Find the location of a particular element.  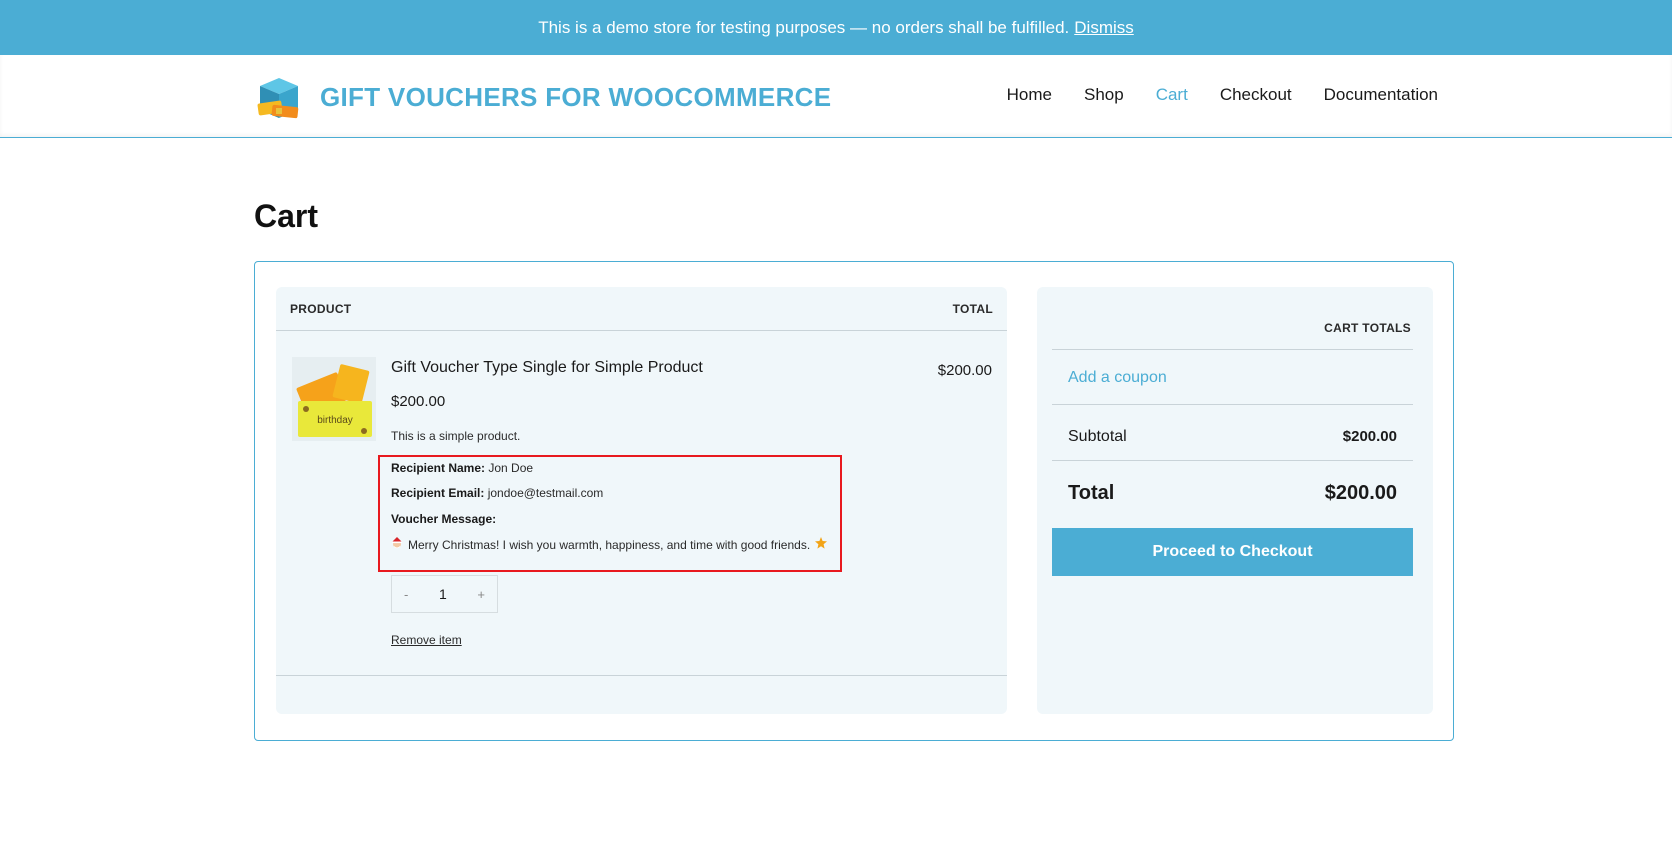

santa-icon is located at coordinates (397, 544).